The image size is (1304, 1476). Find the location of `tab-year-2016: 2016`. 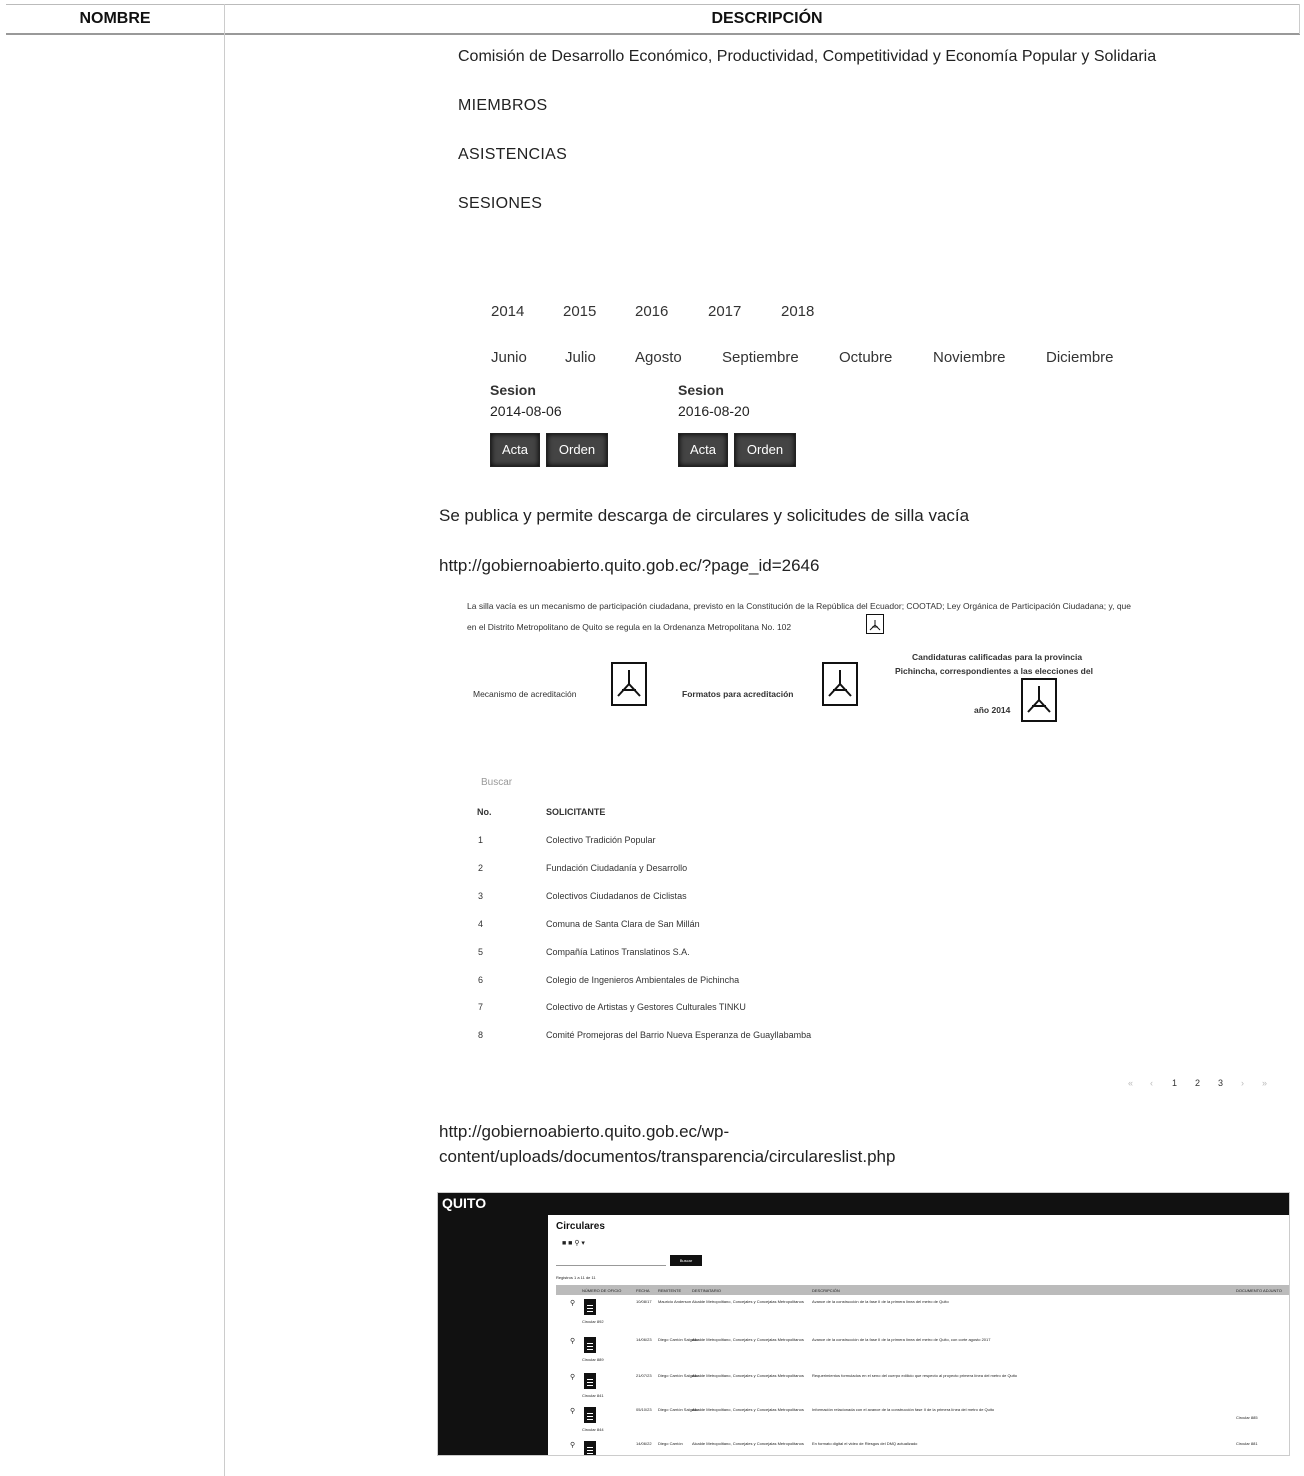

tab-year-2016: 2016 is located at coordinates (651, 311).